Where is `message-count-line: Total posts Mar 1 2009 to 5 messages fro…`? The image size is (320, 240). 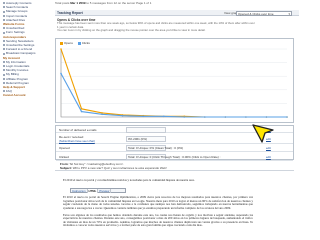
message-count-line: Total posts Mar 1 2009 to 5 messages fro… is located at coordinates (103, 3).